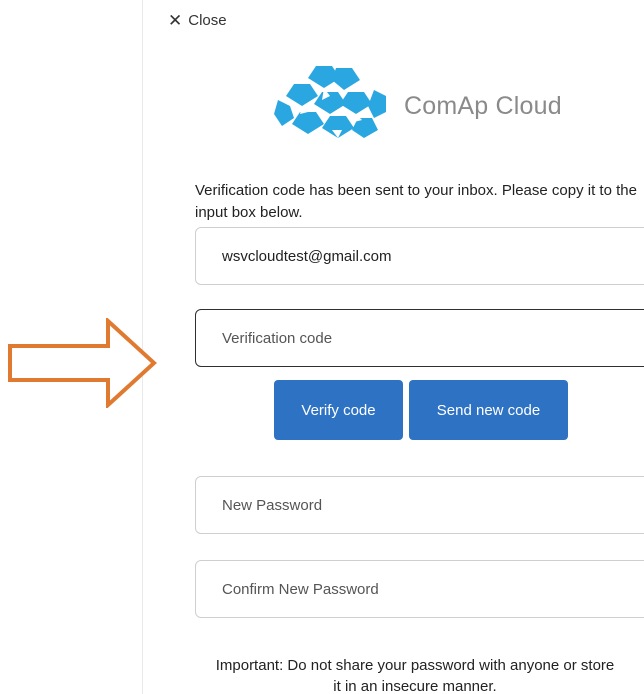 This screenshot has height=694, width=644. What do you see at coordinates (338, 410) in the screenshot?
I see `verify-code-button: Verify code` at bounding box center [338, 410].